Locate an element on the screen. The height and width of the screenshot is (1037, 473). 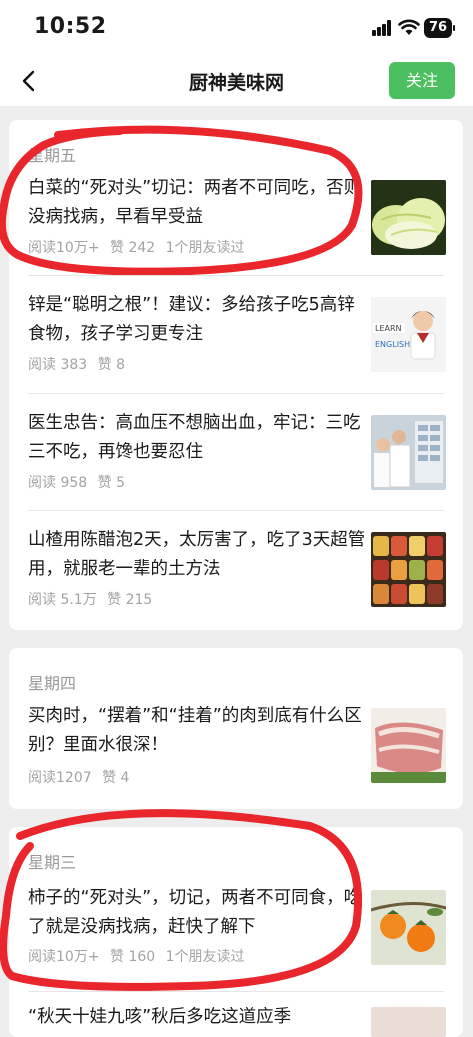
read-count: 阅读 383 is located at coordinates (58, 365).